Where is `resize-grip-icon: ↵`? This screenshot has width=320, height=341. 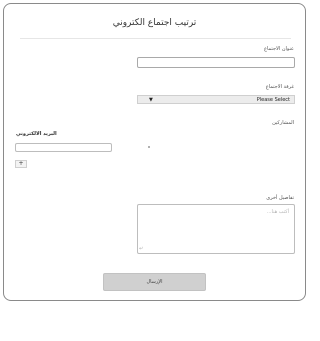 resize-grip-icon: ↵ is located at coordinates (141, 249).